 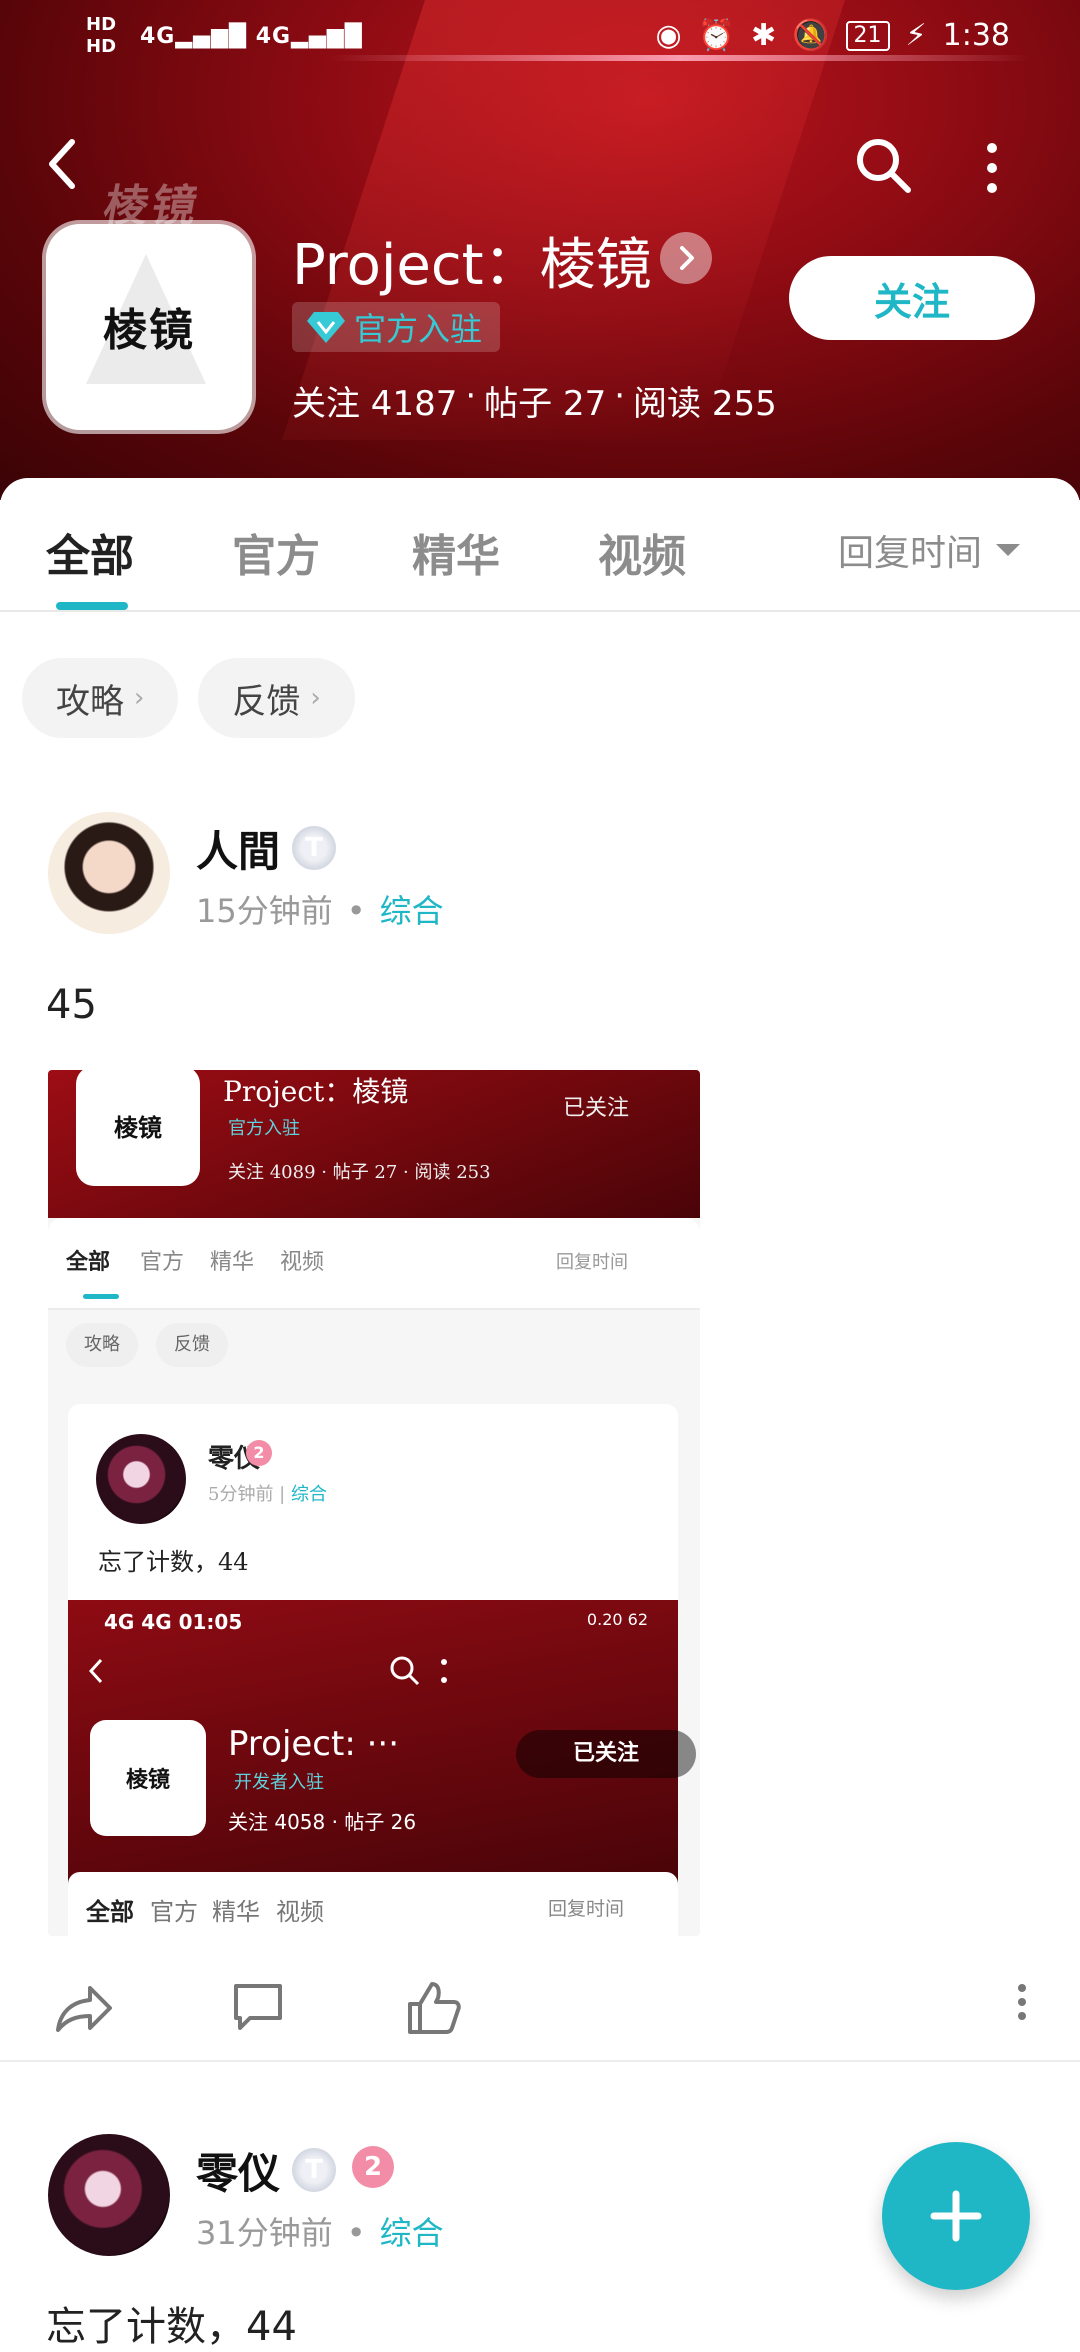 I want to click on image-forum-stats: 关注 4089 · 帖子 27 · 阅读 253, so click(x=359, y=1172).